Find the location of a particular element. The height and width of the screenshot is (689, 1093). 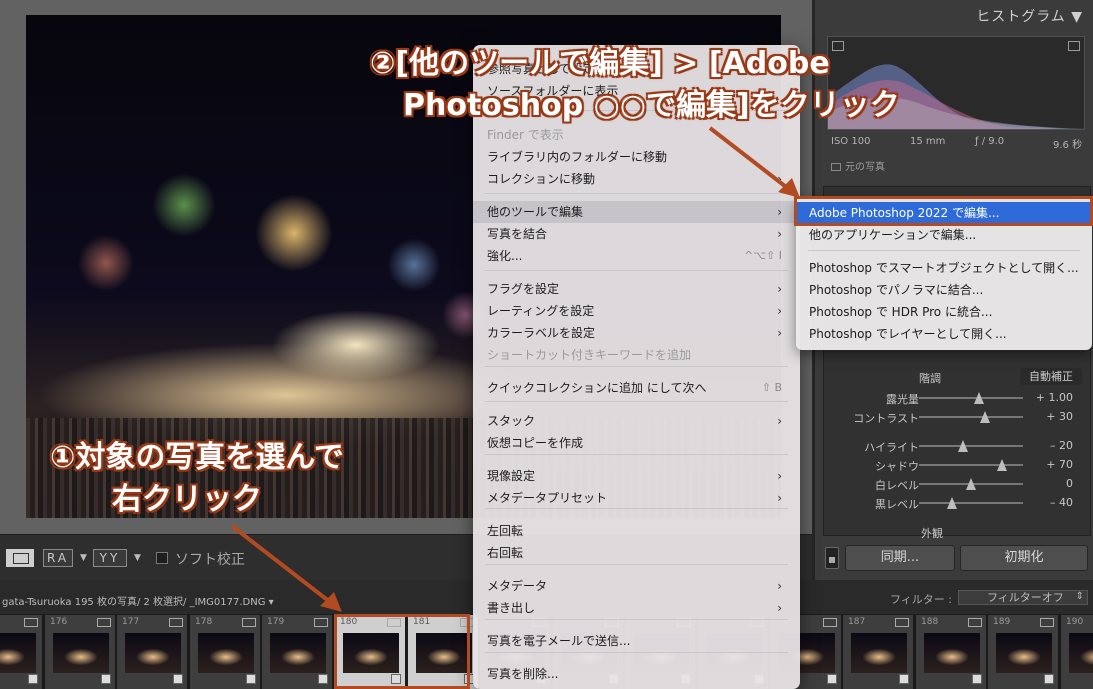

annotation-step2-line2: Photoshop ○○で編集]をクリック is located at coordinates (651, 105).